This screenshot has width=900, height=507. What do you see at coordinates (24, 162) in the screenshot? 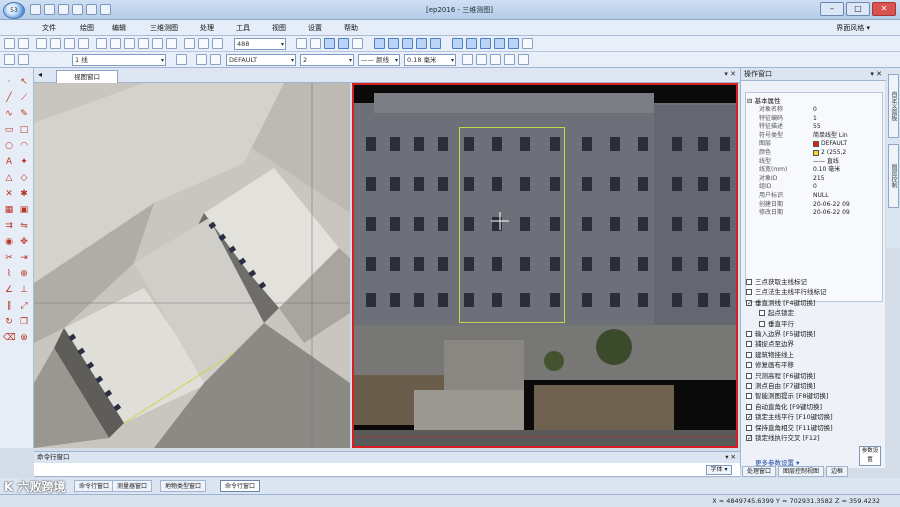
I see `symbol-icon: ✦` at bounding box center [24, 162].